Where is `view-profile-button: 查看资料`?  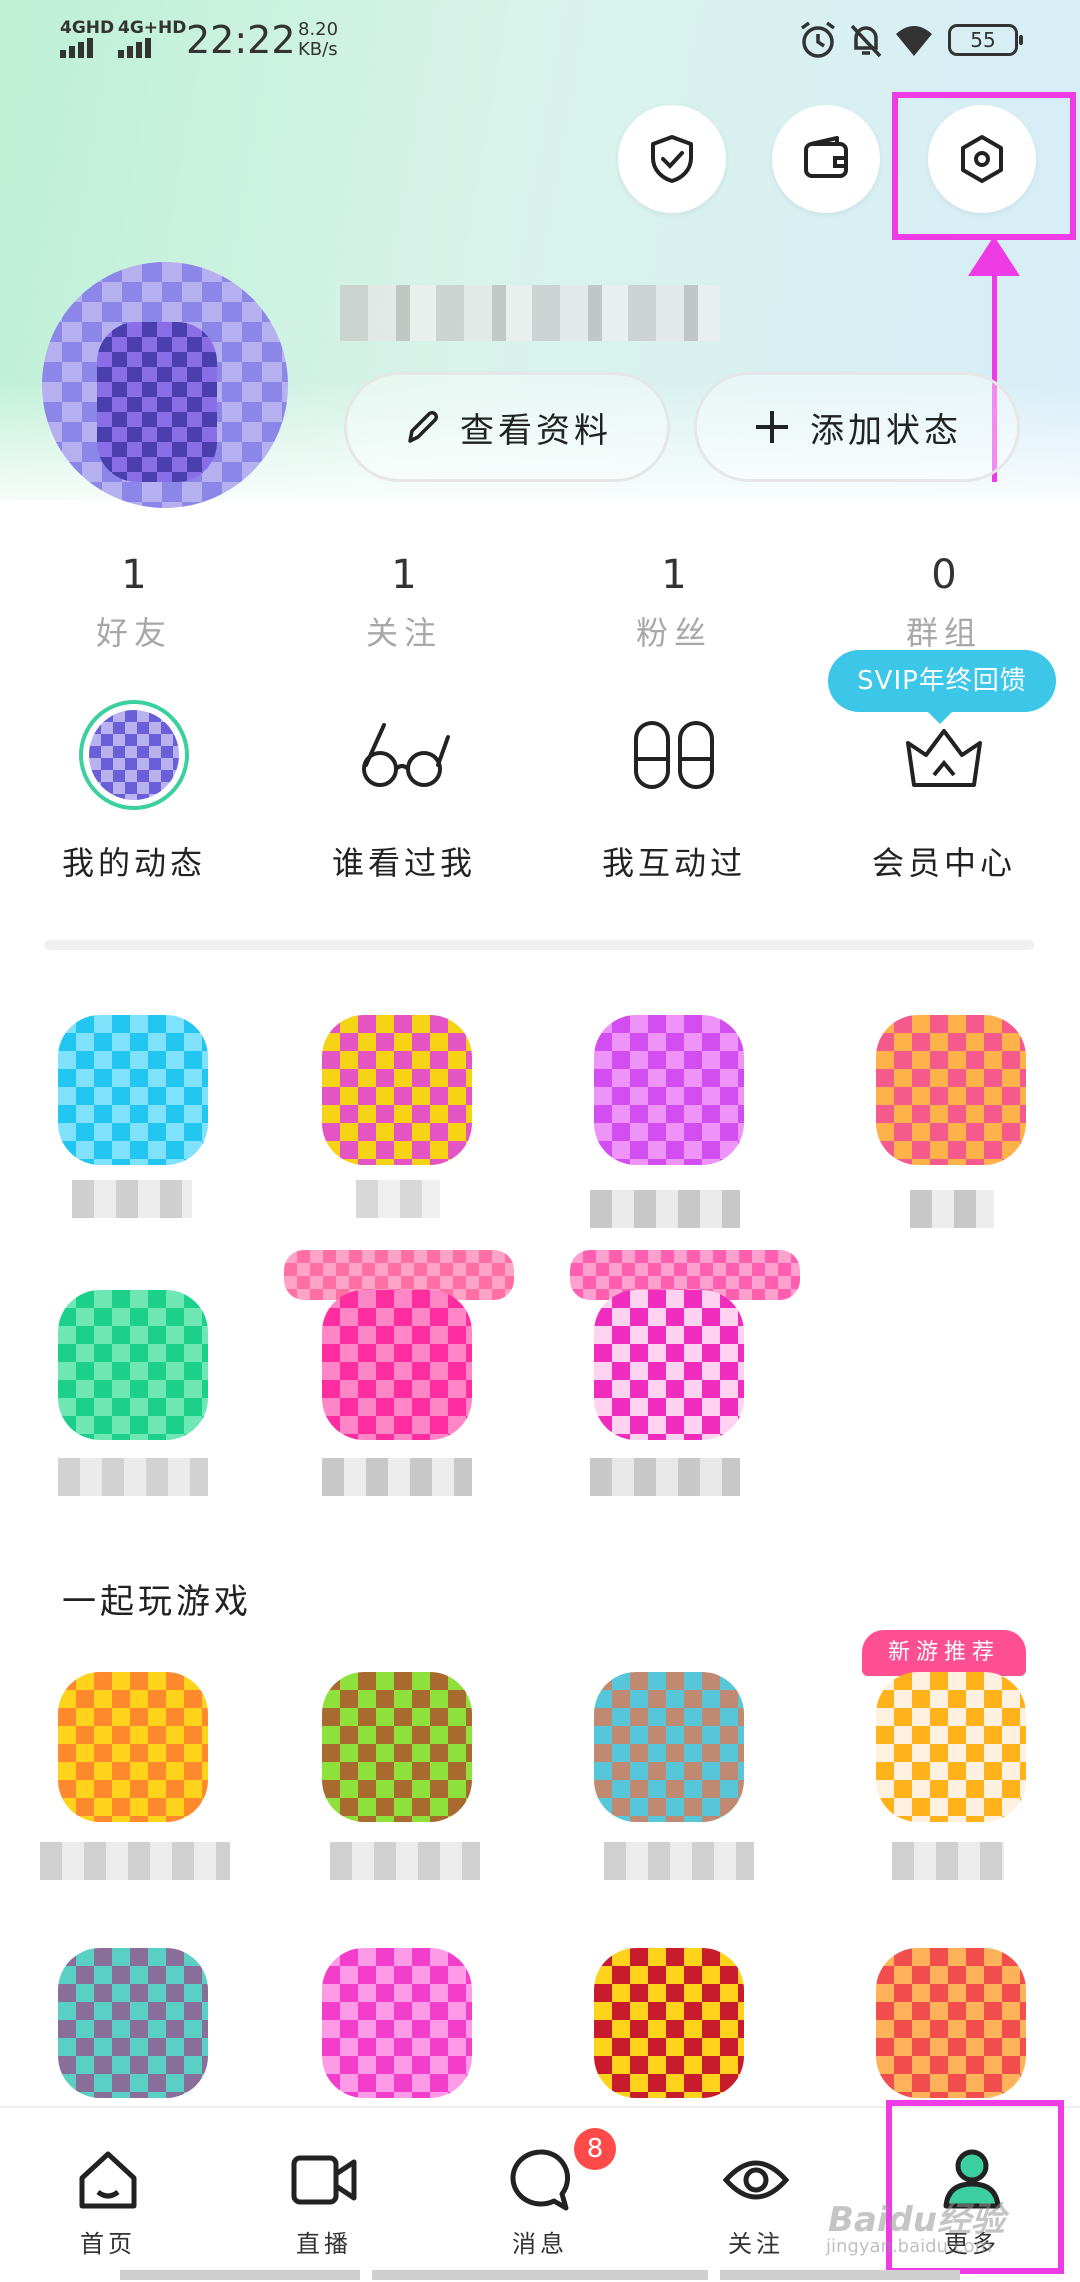 view-profile-button: 查看资料 is located at coordinates (507, 427).